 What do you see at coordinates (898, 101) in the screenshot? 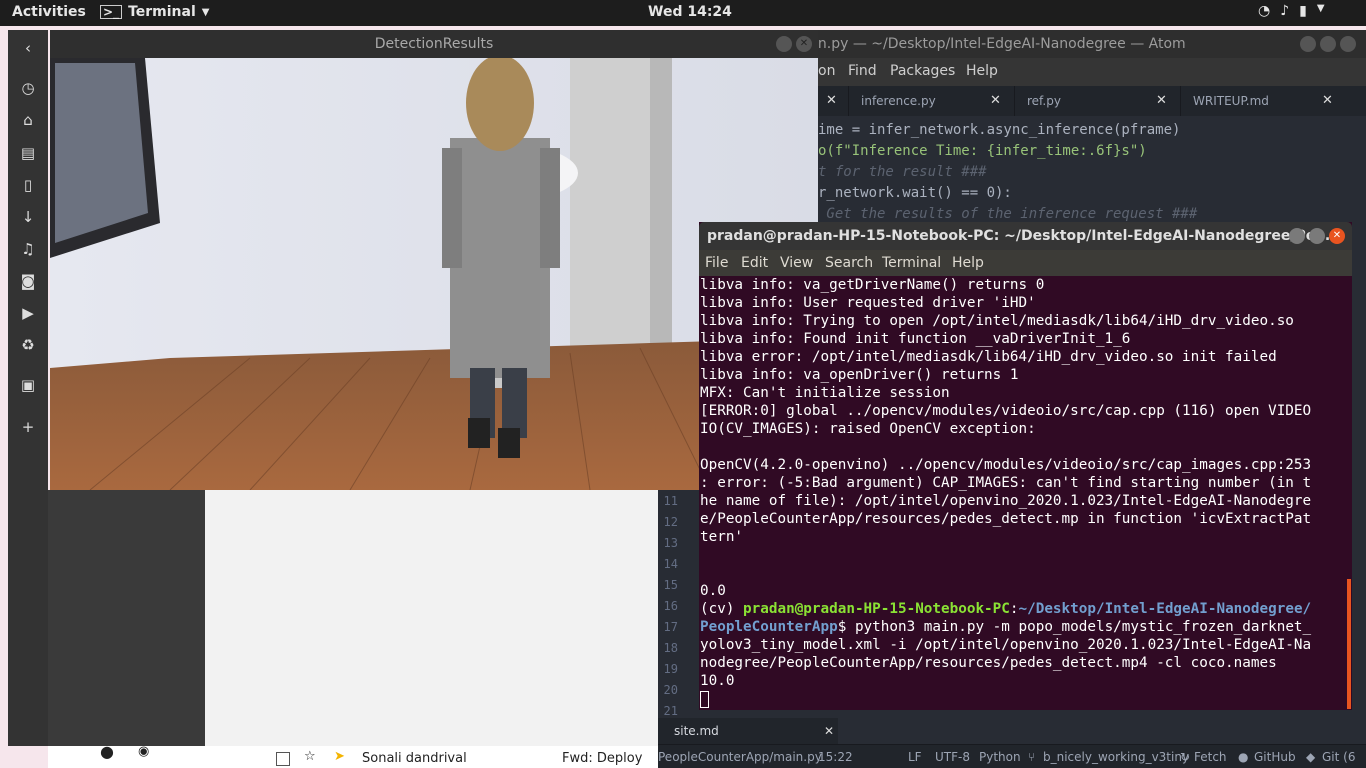
I see `tab-label: inference.py` at bounding box center [898, 101].